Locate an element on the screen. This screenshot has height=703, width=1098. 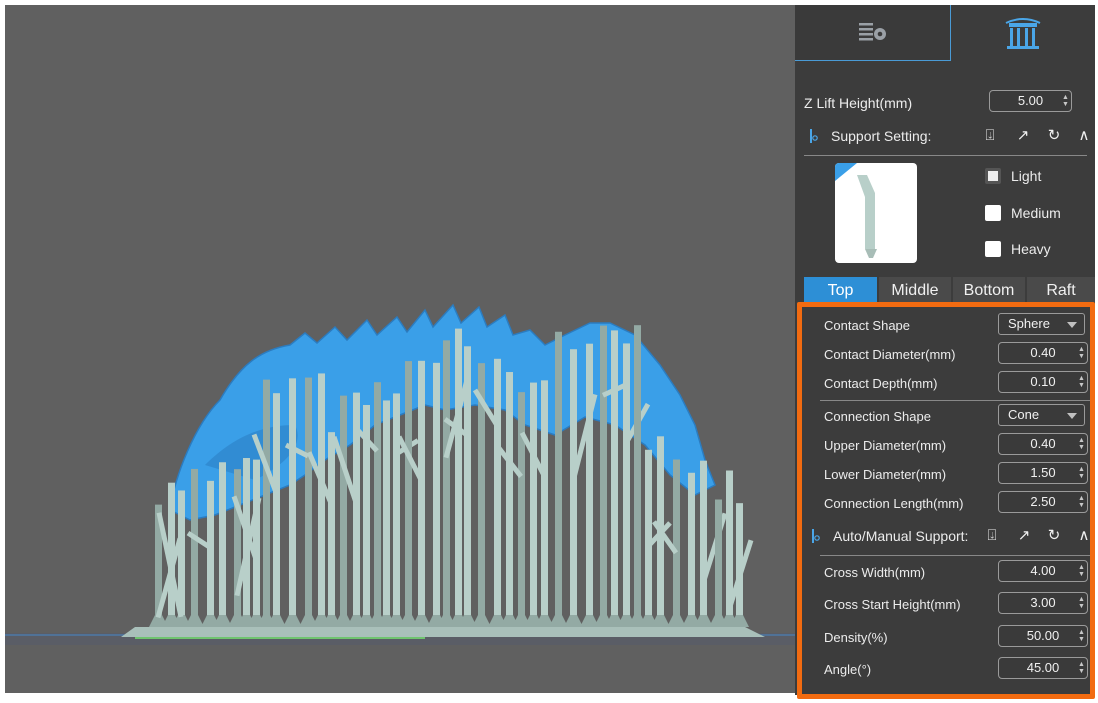
contact-shape-select: Sphere is located at coordinates (1041, 324).